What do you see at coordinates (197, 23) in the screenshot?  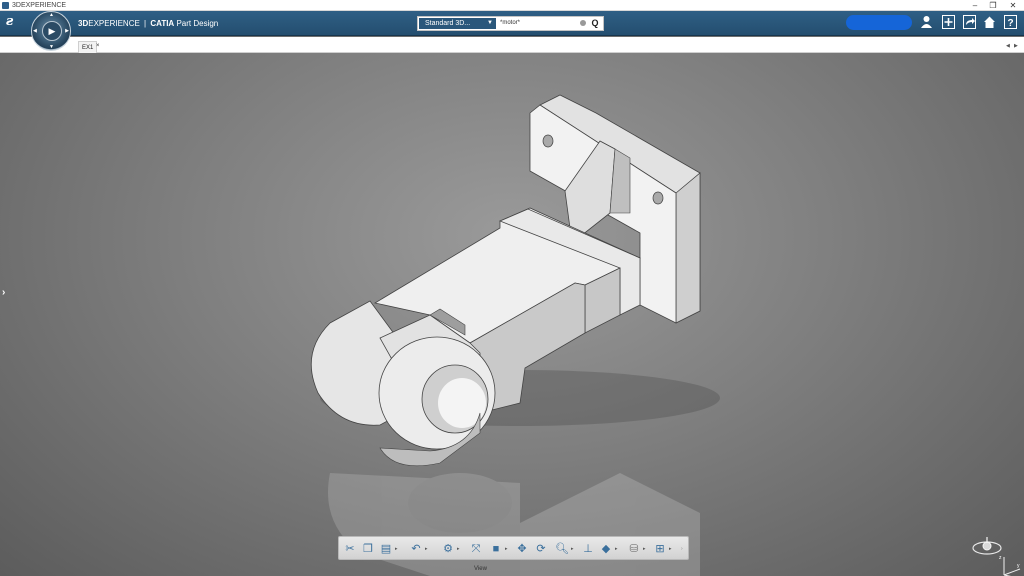 I see `brand-app: Part Design` at bounding box center [197, 23].